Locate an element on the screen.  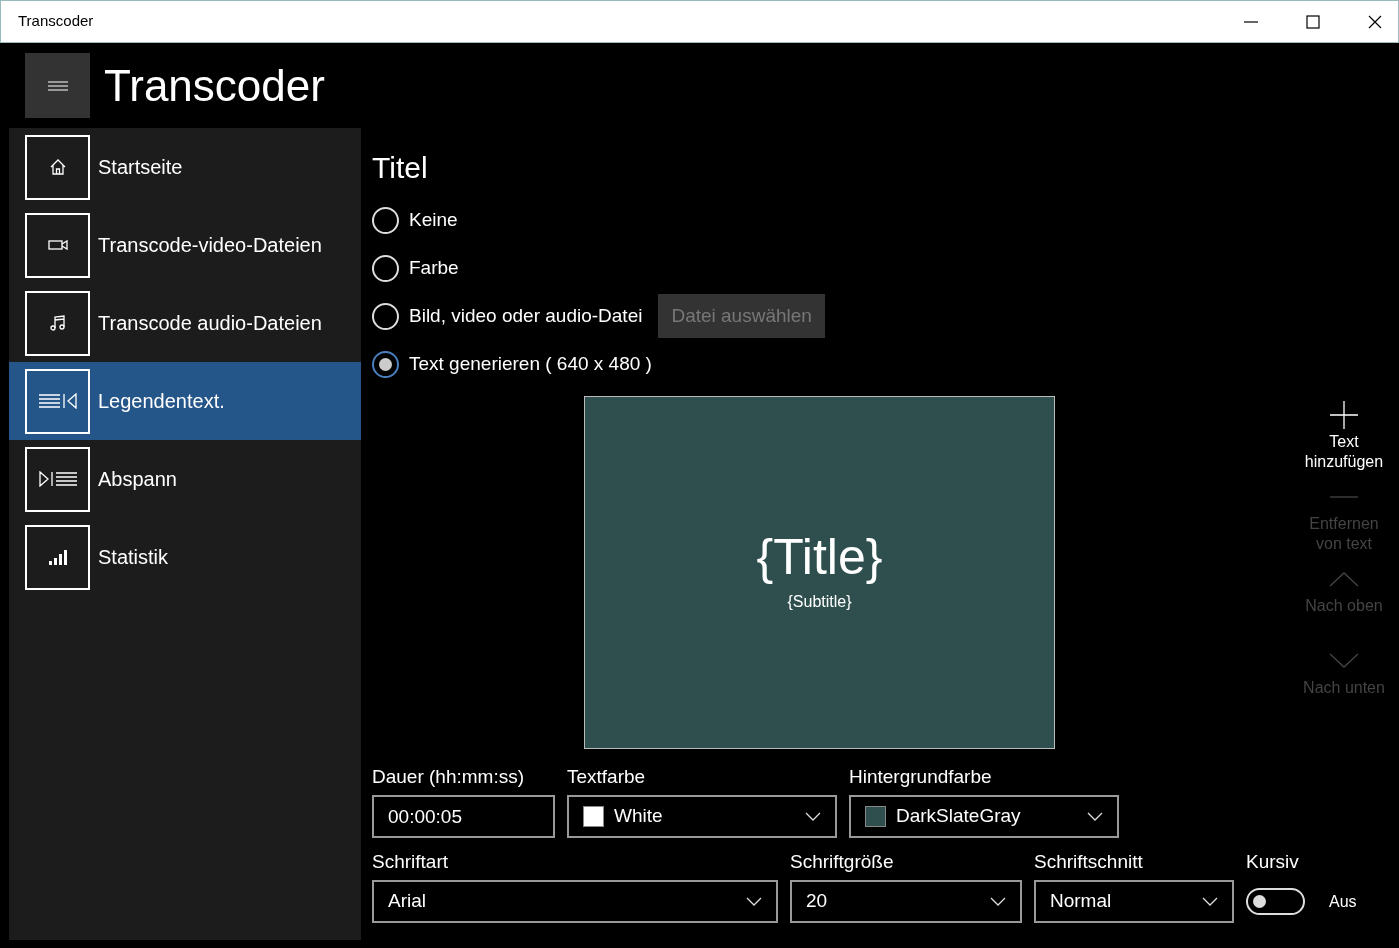
section-title: Titel is located at coordinates (400, 168).